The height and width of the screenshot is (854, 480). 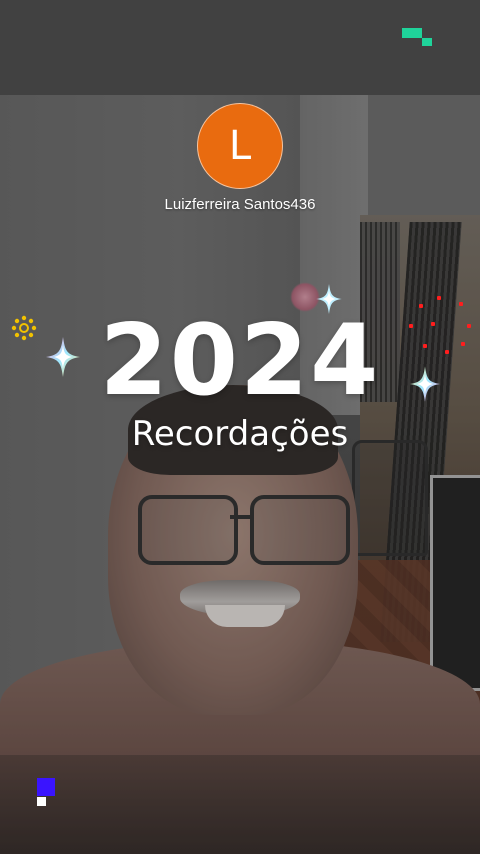 What do you see at coordinates (47, 793) in the screenshot?
I see `brand-mark-icon` at bounding box center [47, 793].